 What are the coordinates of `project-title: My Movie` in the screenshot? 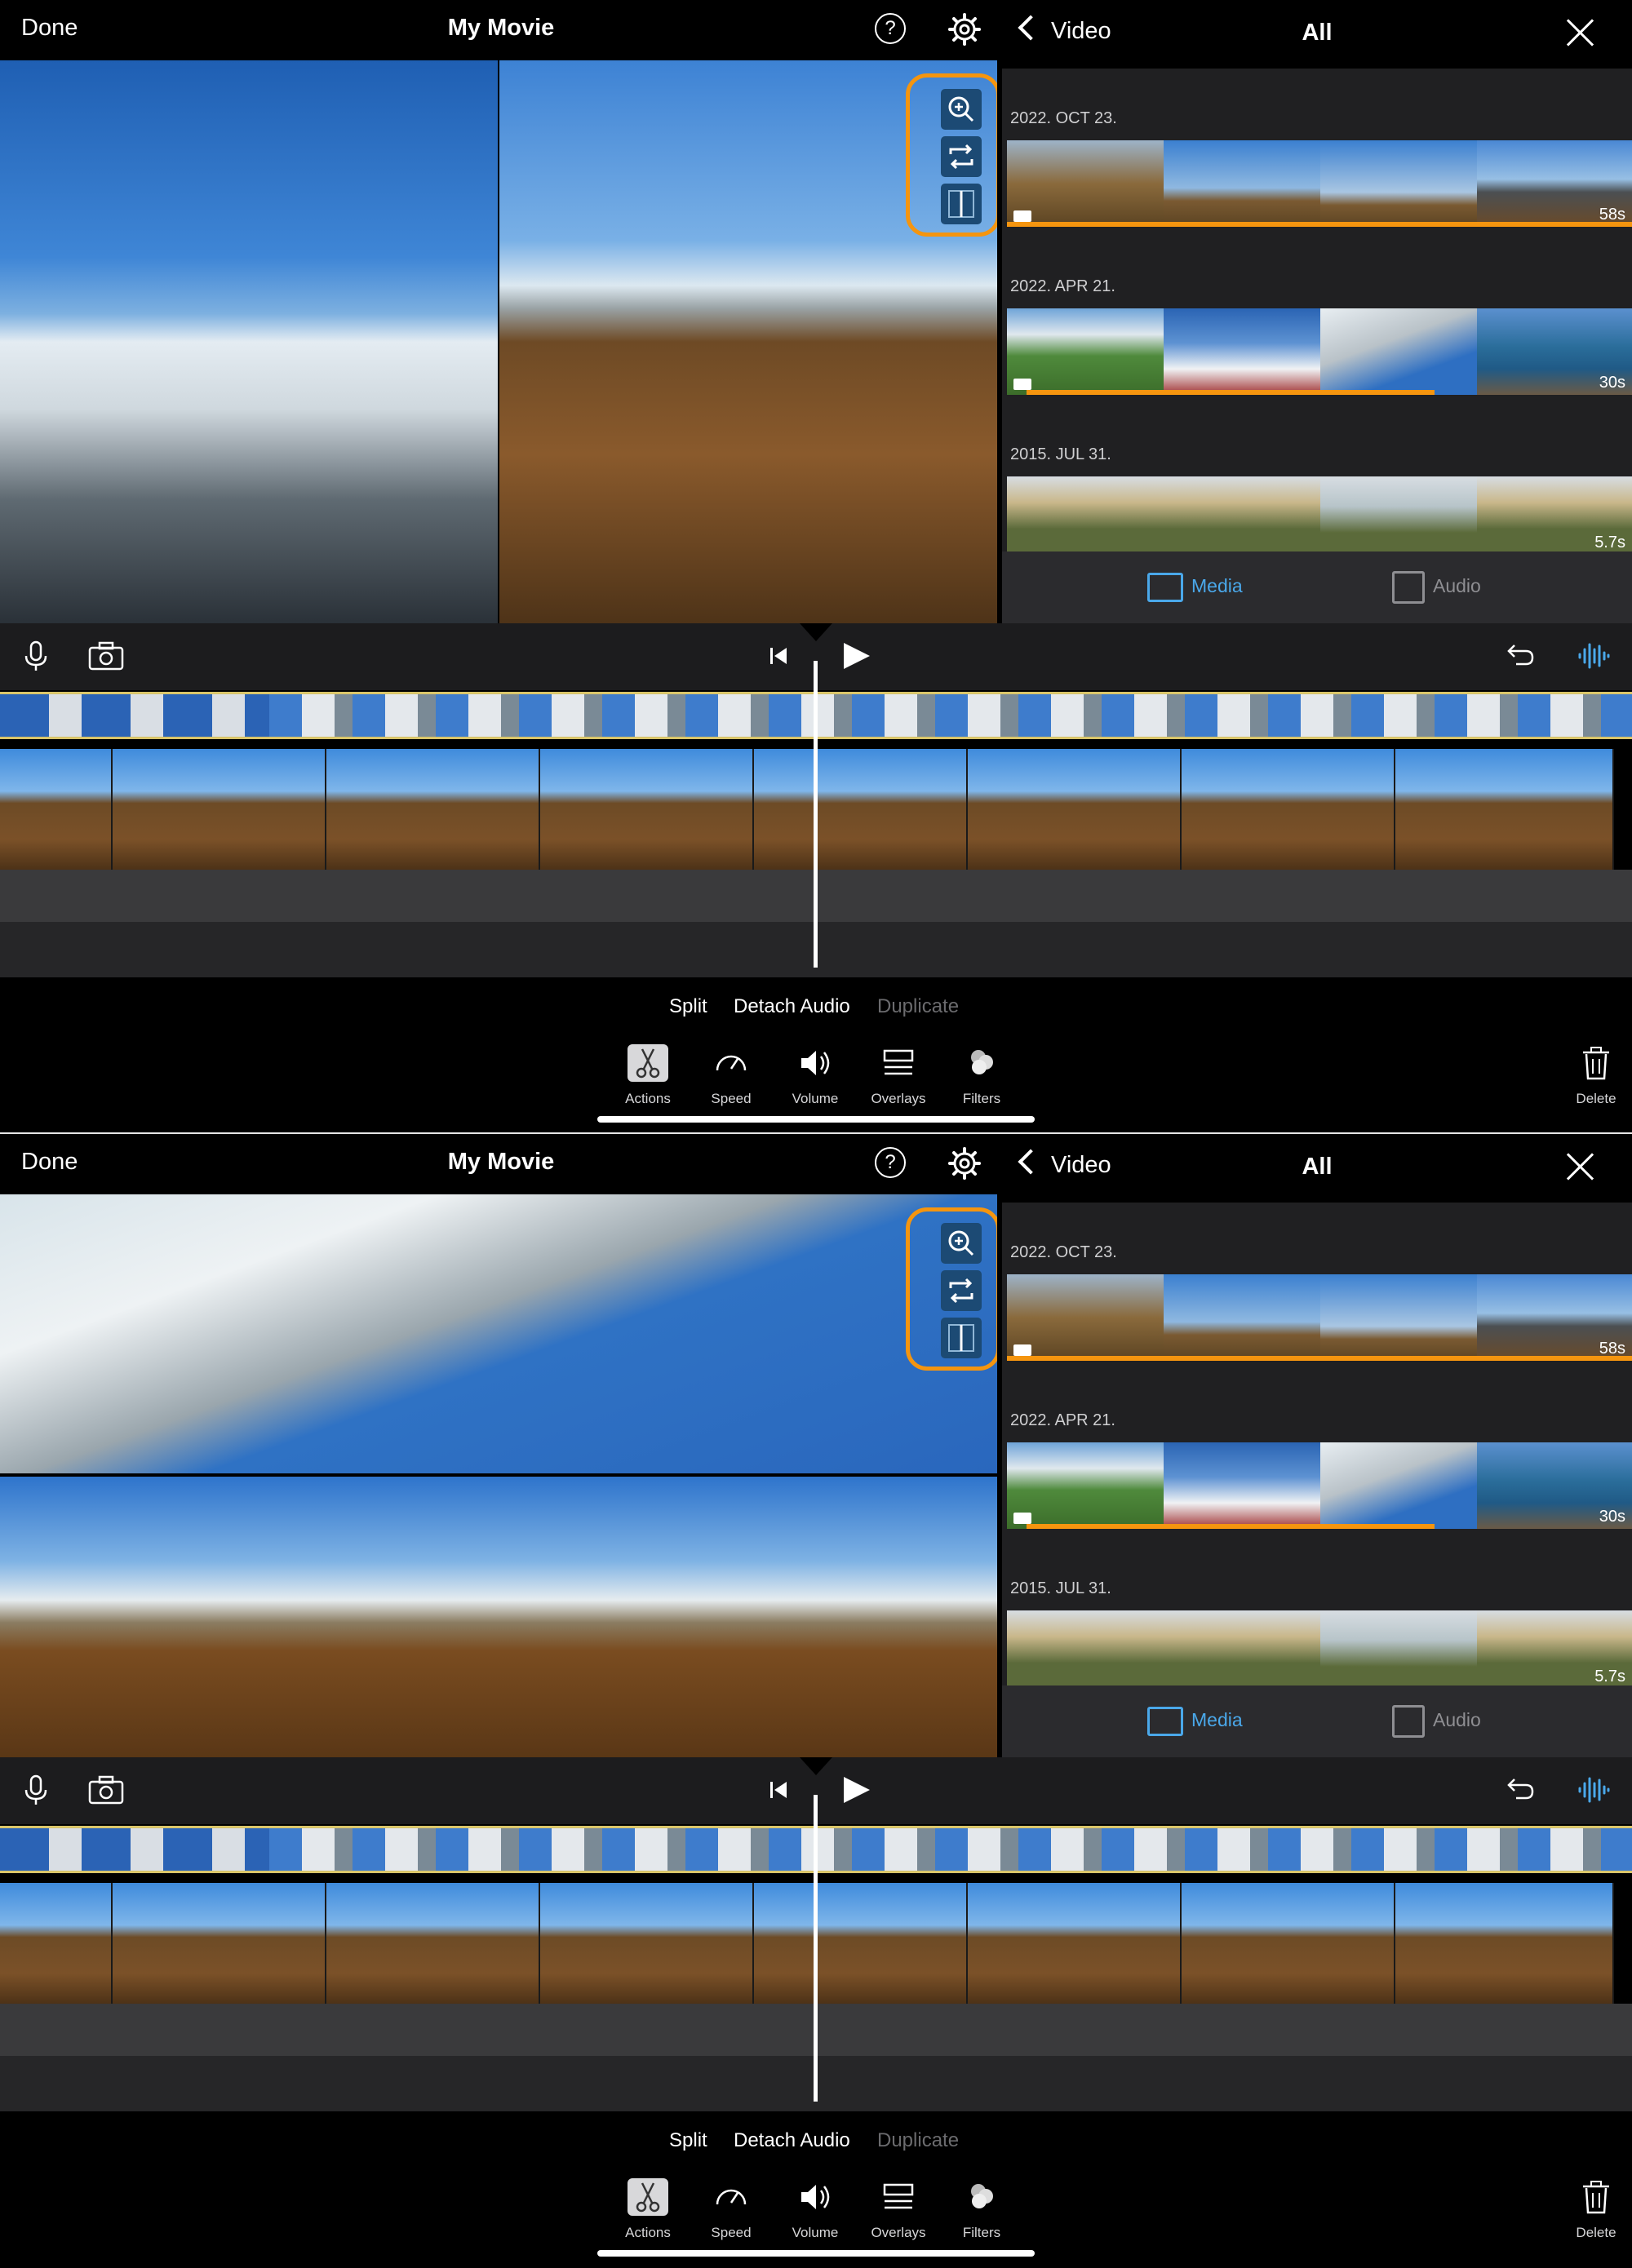 It's located at (501, 28).